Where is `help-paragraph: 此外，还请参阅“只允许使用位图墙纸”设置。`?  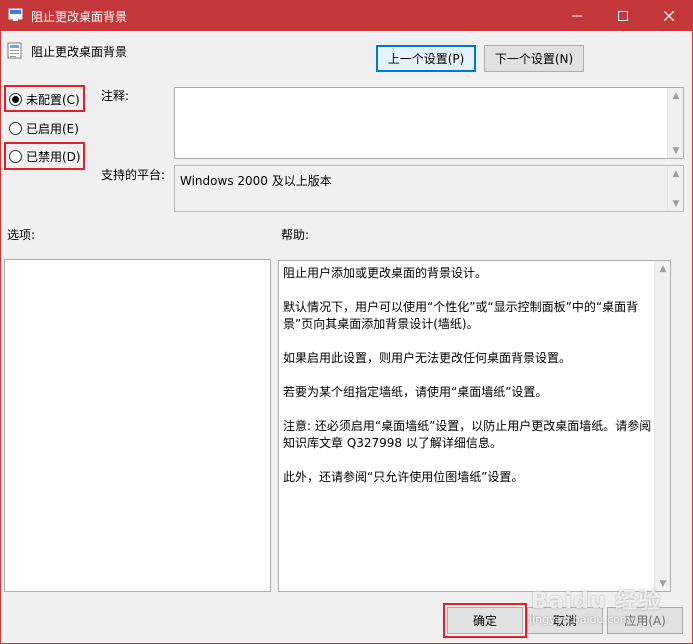 help-paragraph: 此外，还请参阅“只允许使用位图墙纸”设置。 is located at coordinates (403, 477).